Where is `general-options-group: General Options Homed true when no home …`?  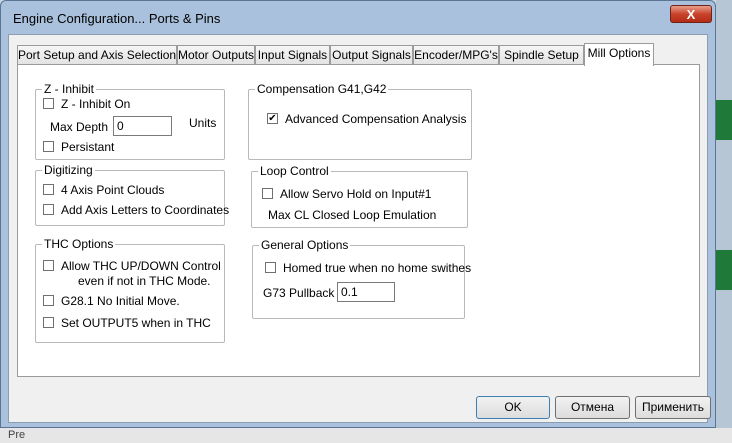 general-options-group: General Options Homed true when no home … is located at coordinates (361, 278).